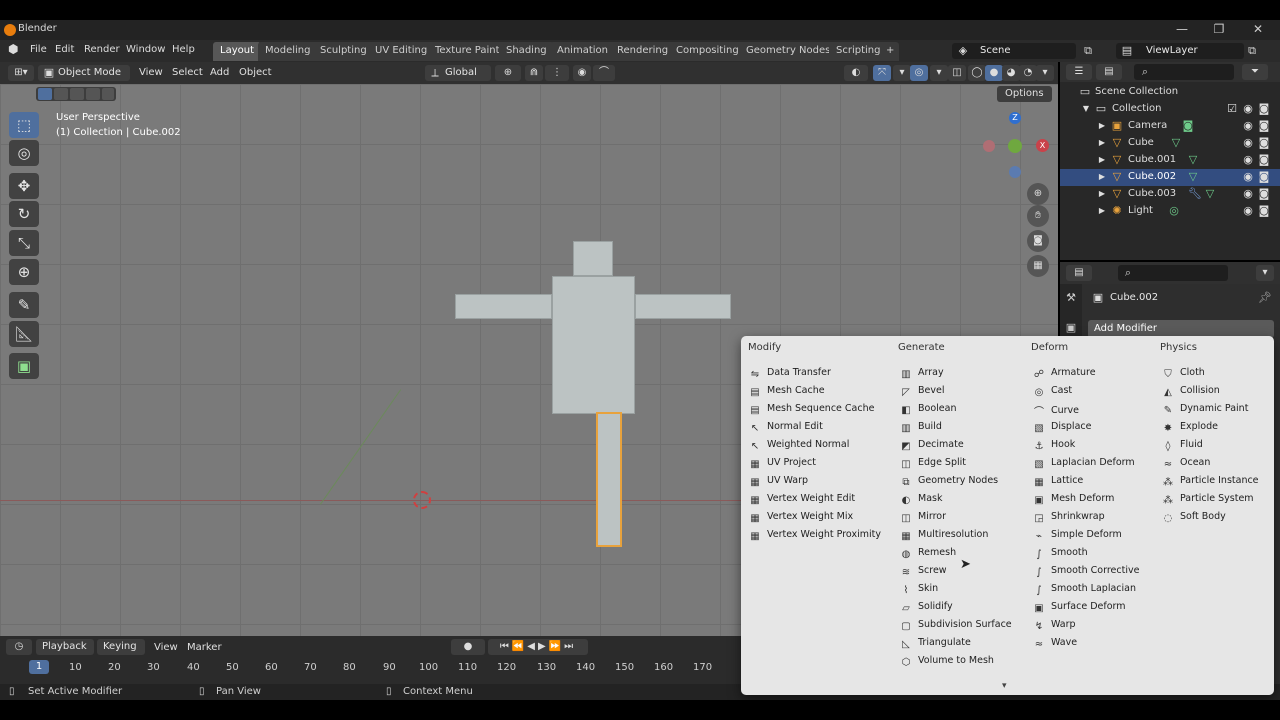  Describe the element at coordinates (1079, 273) in the screenshot. I see `properties-editor-icon: ▤` at that location.